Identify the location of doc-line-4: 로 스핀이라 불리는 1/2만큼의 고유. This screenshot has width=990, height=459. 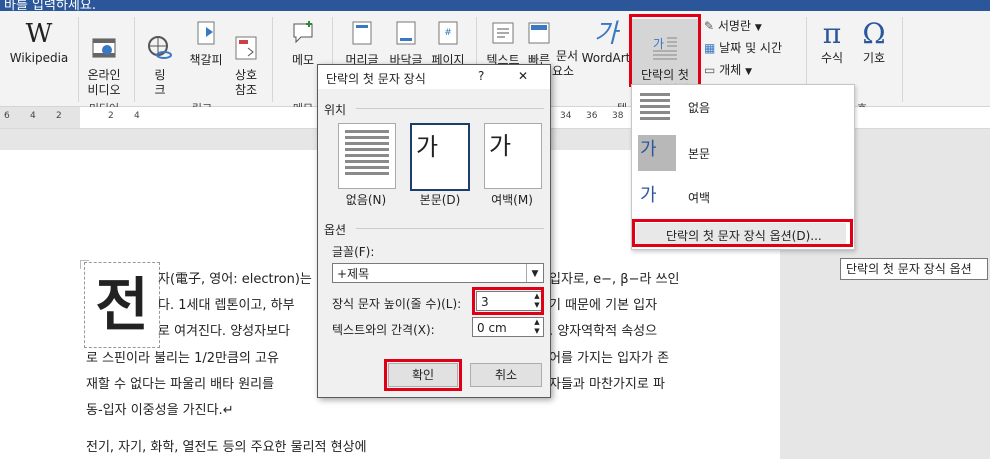
(182, 358).